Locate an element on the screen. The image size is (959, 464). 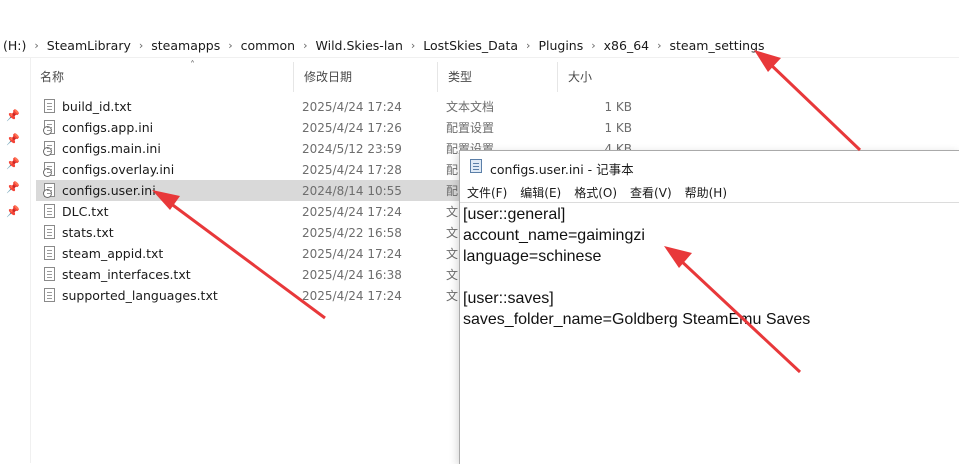
notepad-title: configs.user.ini - 记事本 is located at coordinates (562, 169).